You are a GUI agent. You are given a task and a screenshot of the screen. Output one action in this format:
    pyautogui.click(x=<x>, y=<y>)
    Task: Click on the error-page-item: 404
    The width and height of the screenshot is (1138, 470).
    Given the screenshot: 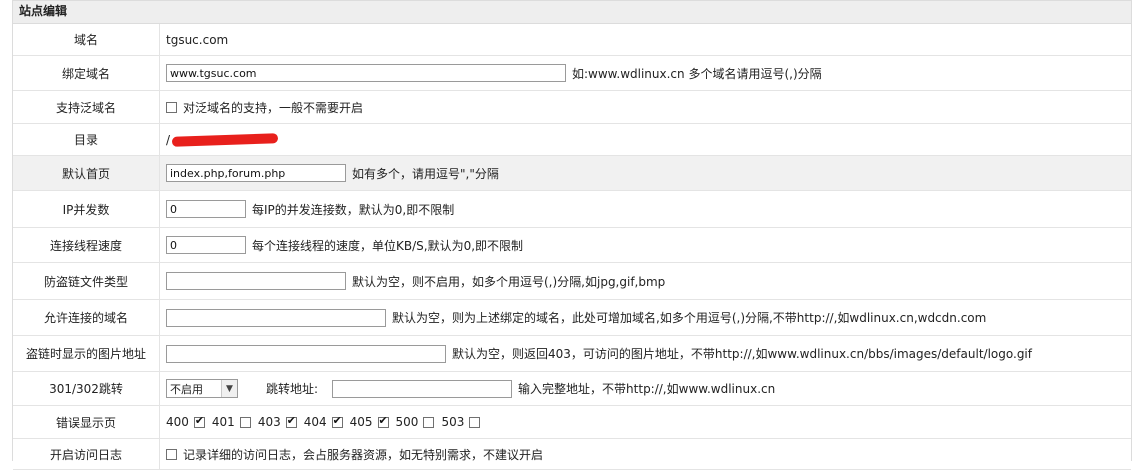 What is the action you would take?
    pyautogui.click(x=323, y=421)
    